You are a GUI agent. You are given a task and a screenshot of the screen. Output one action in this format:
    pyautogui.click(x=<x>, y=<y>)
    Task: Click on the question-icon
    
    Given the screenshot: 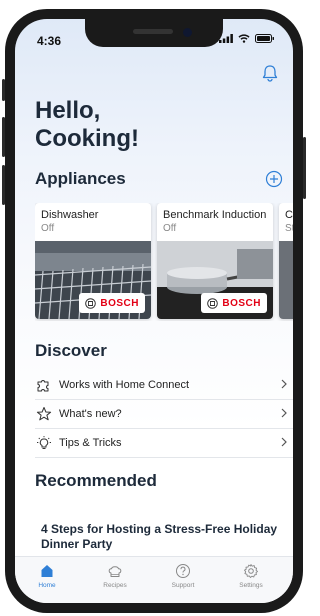 What is the action you would take?
    pyautogui.click(x=183, y=571)
    